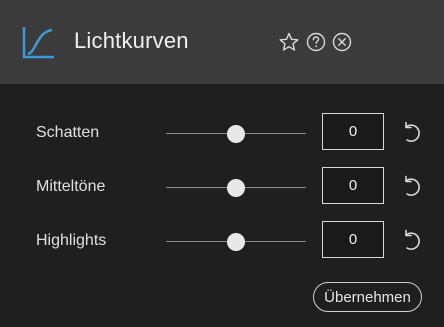  I want to click on curves-icon, so click(38, 43).